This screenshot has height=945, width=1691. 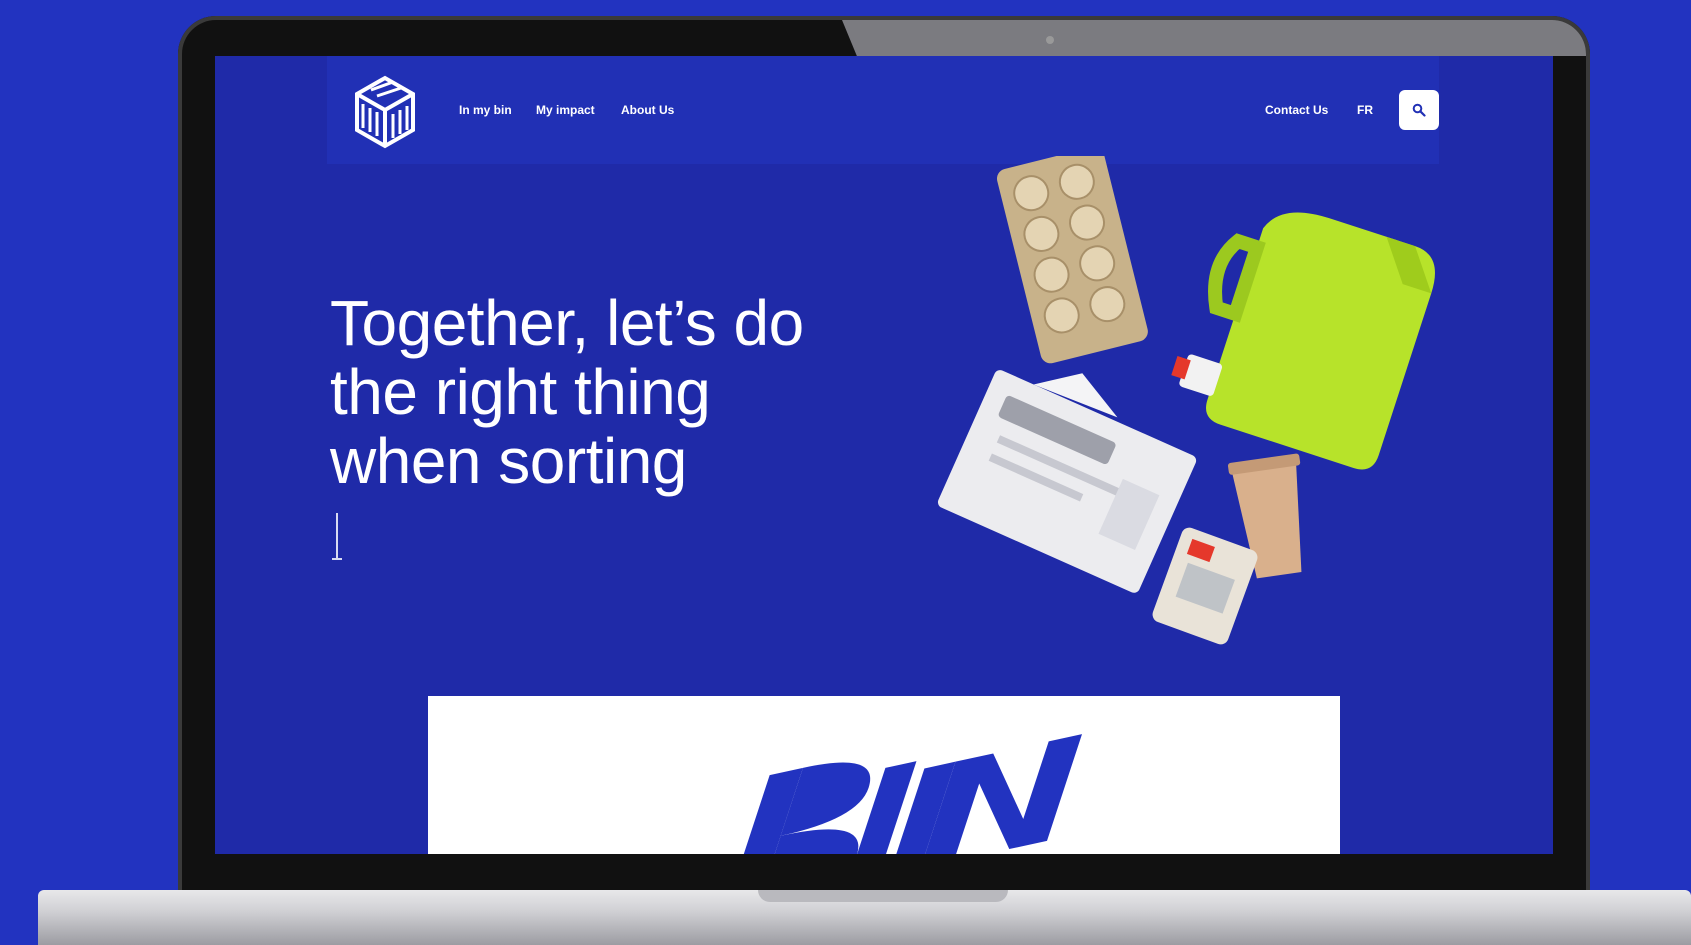 I want to click on arrow-down-icon, so click(x=337, y=538).